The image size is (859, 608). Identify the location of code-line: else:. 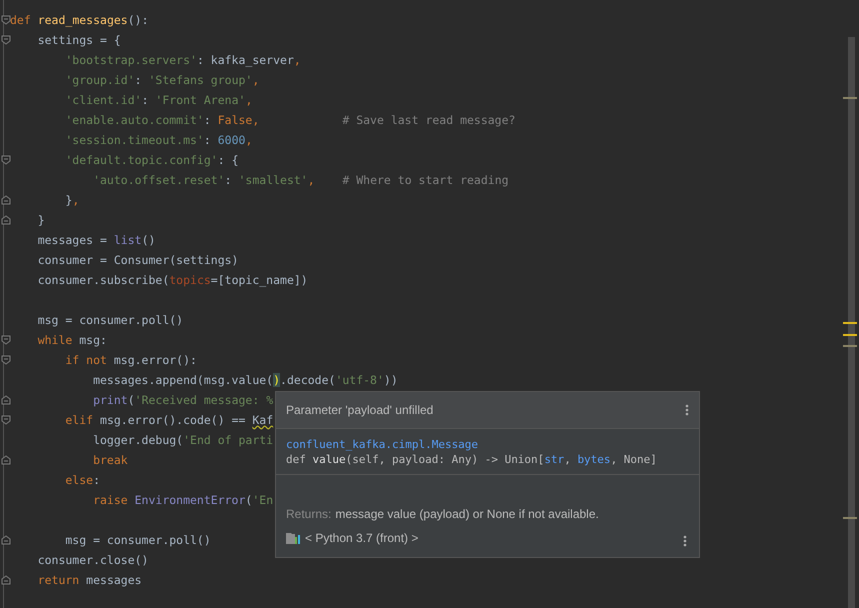
(82, 480).